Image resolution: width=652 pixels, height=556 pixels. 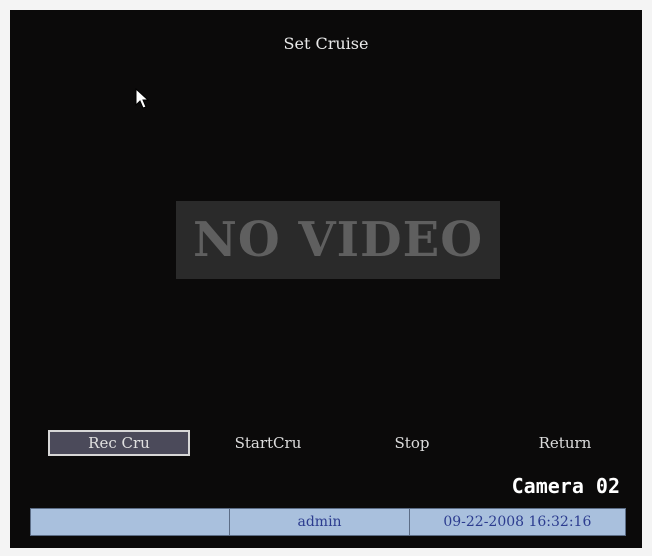 I want to click on stop-button: Stop, so click(x=412, y=443).